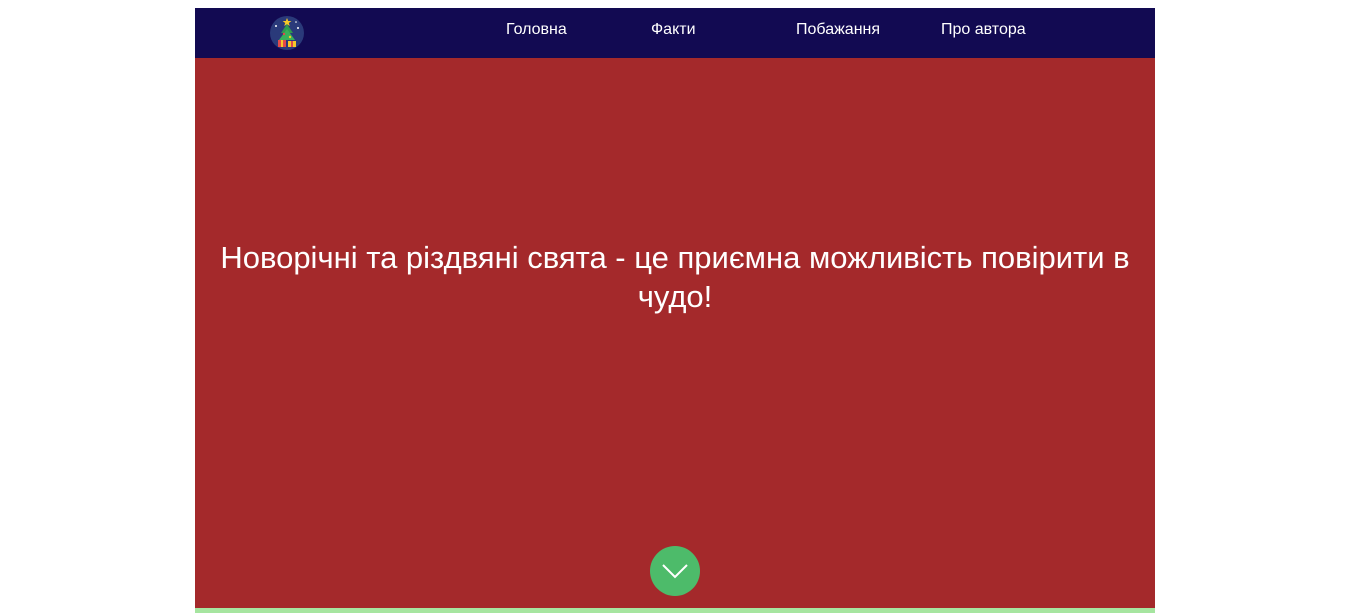 Image resolution: width=1349 pixels, height=613 pixels. What do you see at coordinates (675, 610) in the screenshot?
I see `next-section-edge` at bounding box center [675, 610].